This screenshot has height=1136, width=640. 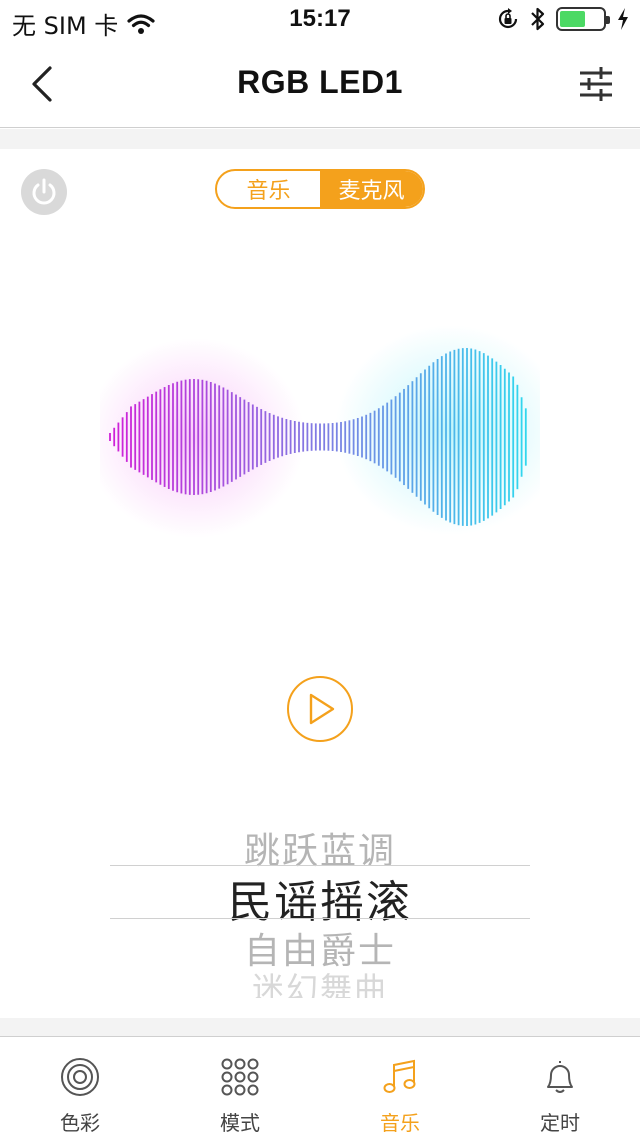 What do you see at coordinates (268, 189) in the screenshot?
I see `segment-music: 音乐` at bounding box center [268, 189].